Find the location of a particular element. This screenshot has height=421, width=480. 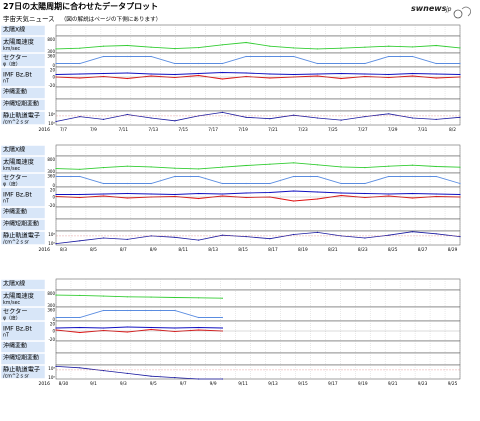

sector-tick-label: 360 is located at coordinates (51, 176).